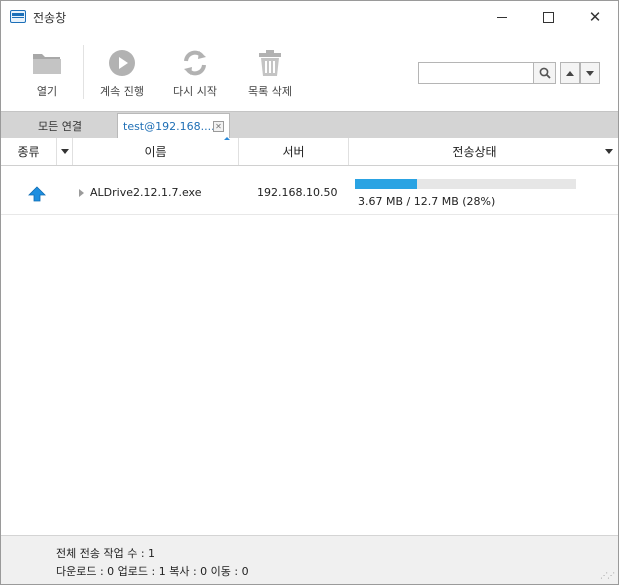  What do you see at coordinates (309, 72) in the screenshot?
I see `toolbar: 열기 계속 진행 다시 시작 목록 삭제` at bounding box center [309, 72].